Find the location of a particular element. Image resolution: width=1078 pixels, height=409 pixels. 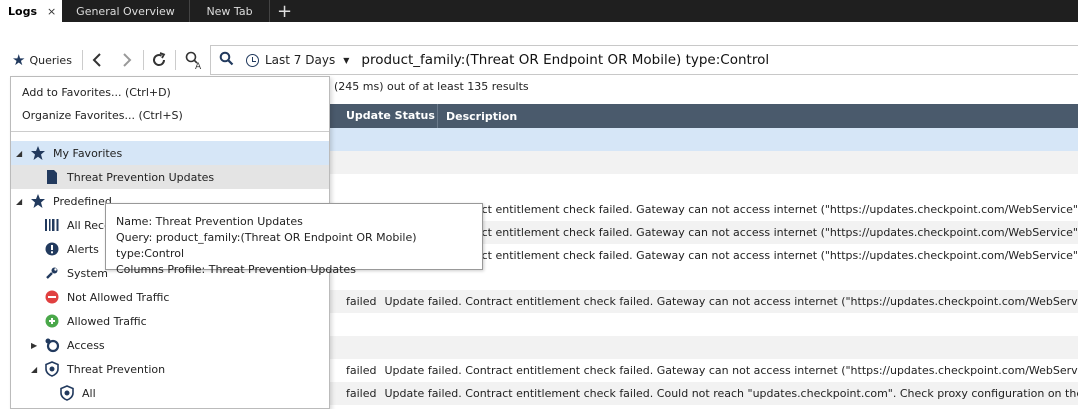

tree-item-label: System is located at coordinates (88, 273).